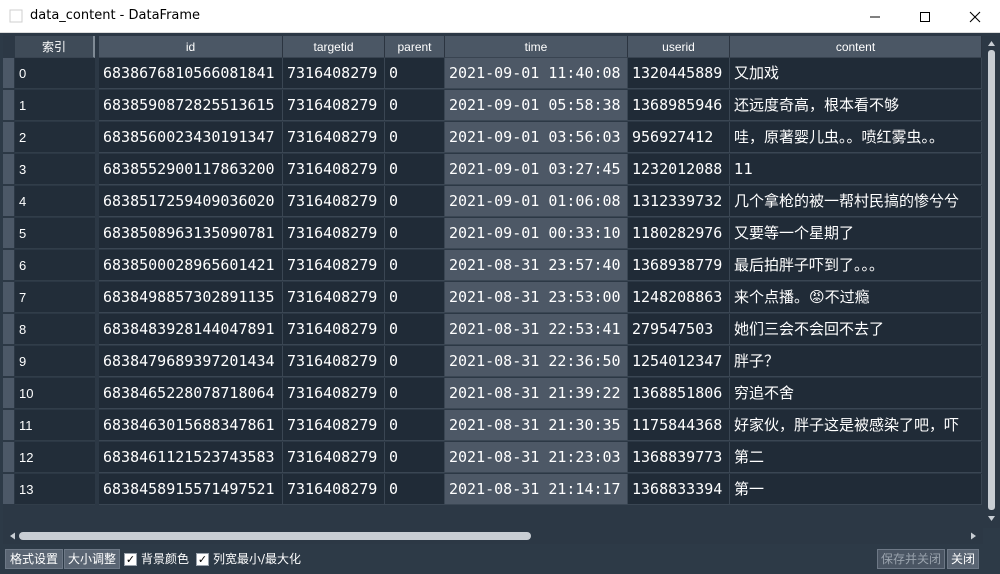  What do you see at coordinates (13, 536) in the screenshot?
I see `scroll-left-arrow-icon` at bounding box center [13, 536].